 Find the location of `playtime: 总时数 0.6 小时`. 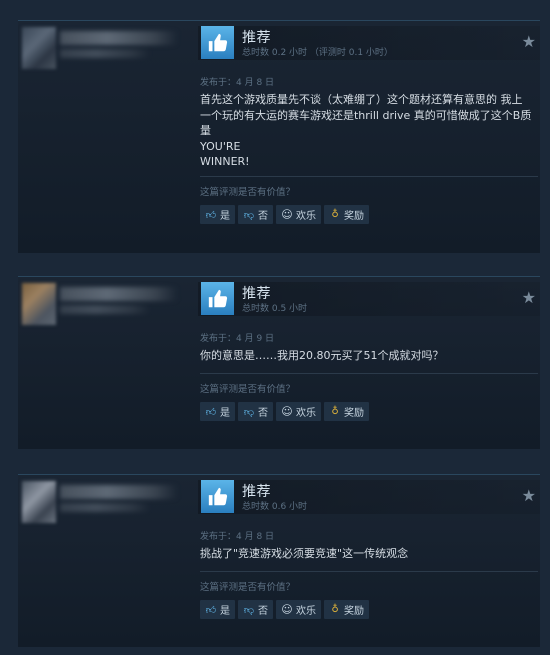

playtime: 总时数 0.6 小时 is located at coordinates (275, 507).